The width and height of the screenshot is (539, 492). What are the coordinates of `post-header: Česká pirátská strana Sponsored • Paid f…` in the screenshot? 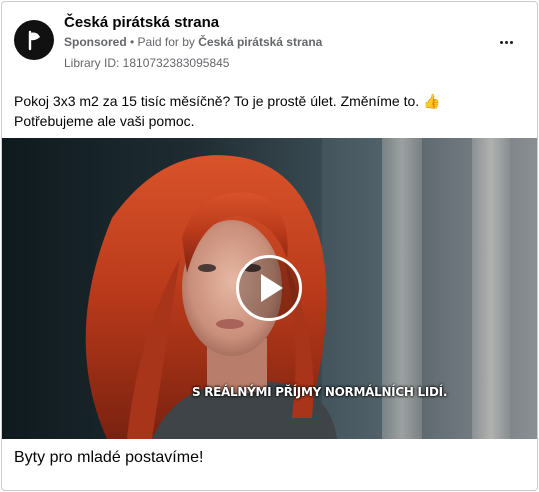 It's located at (269, 42).